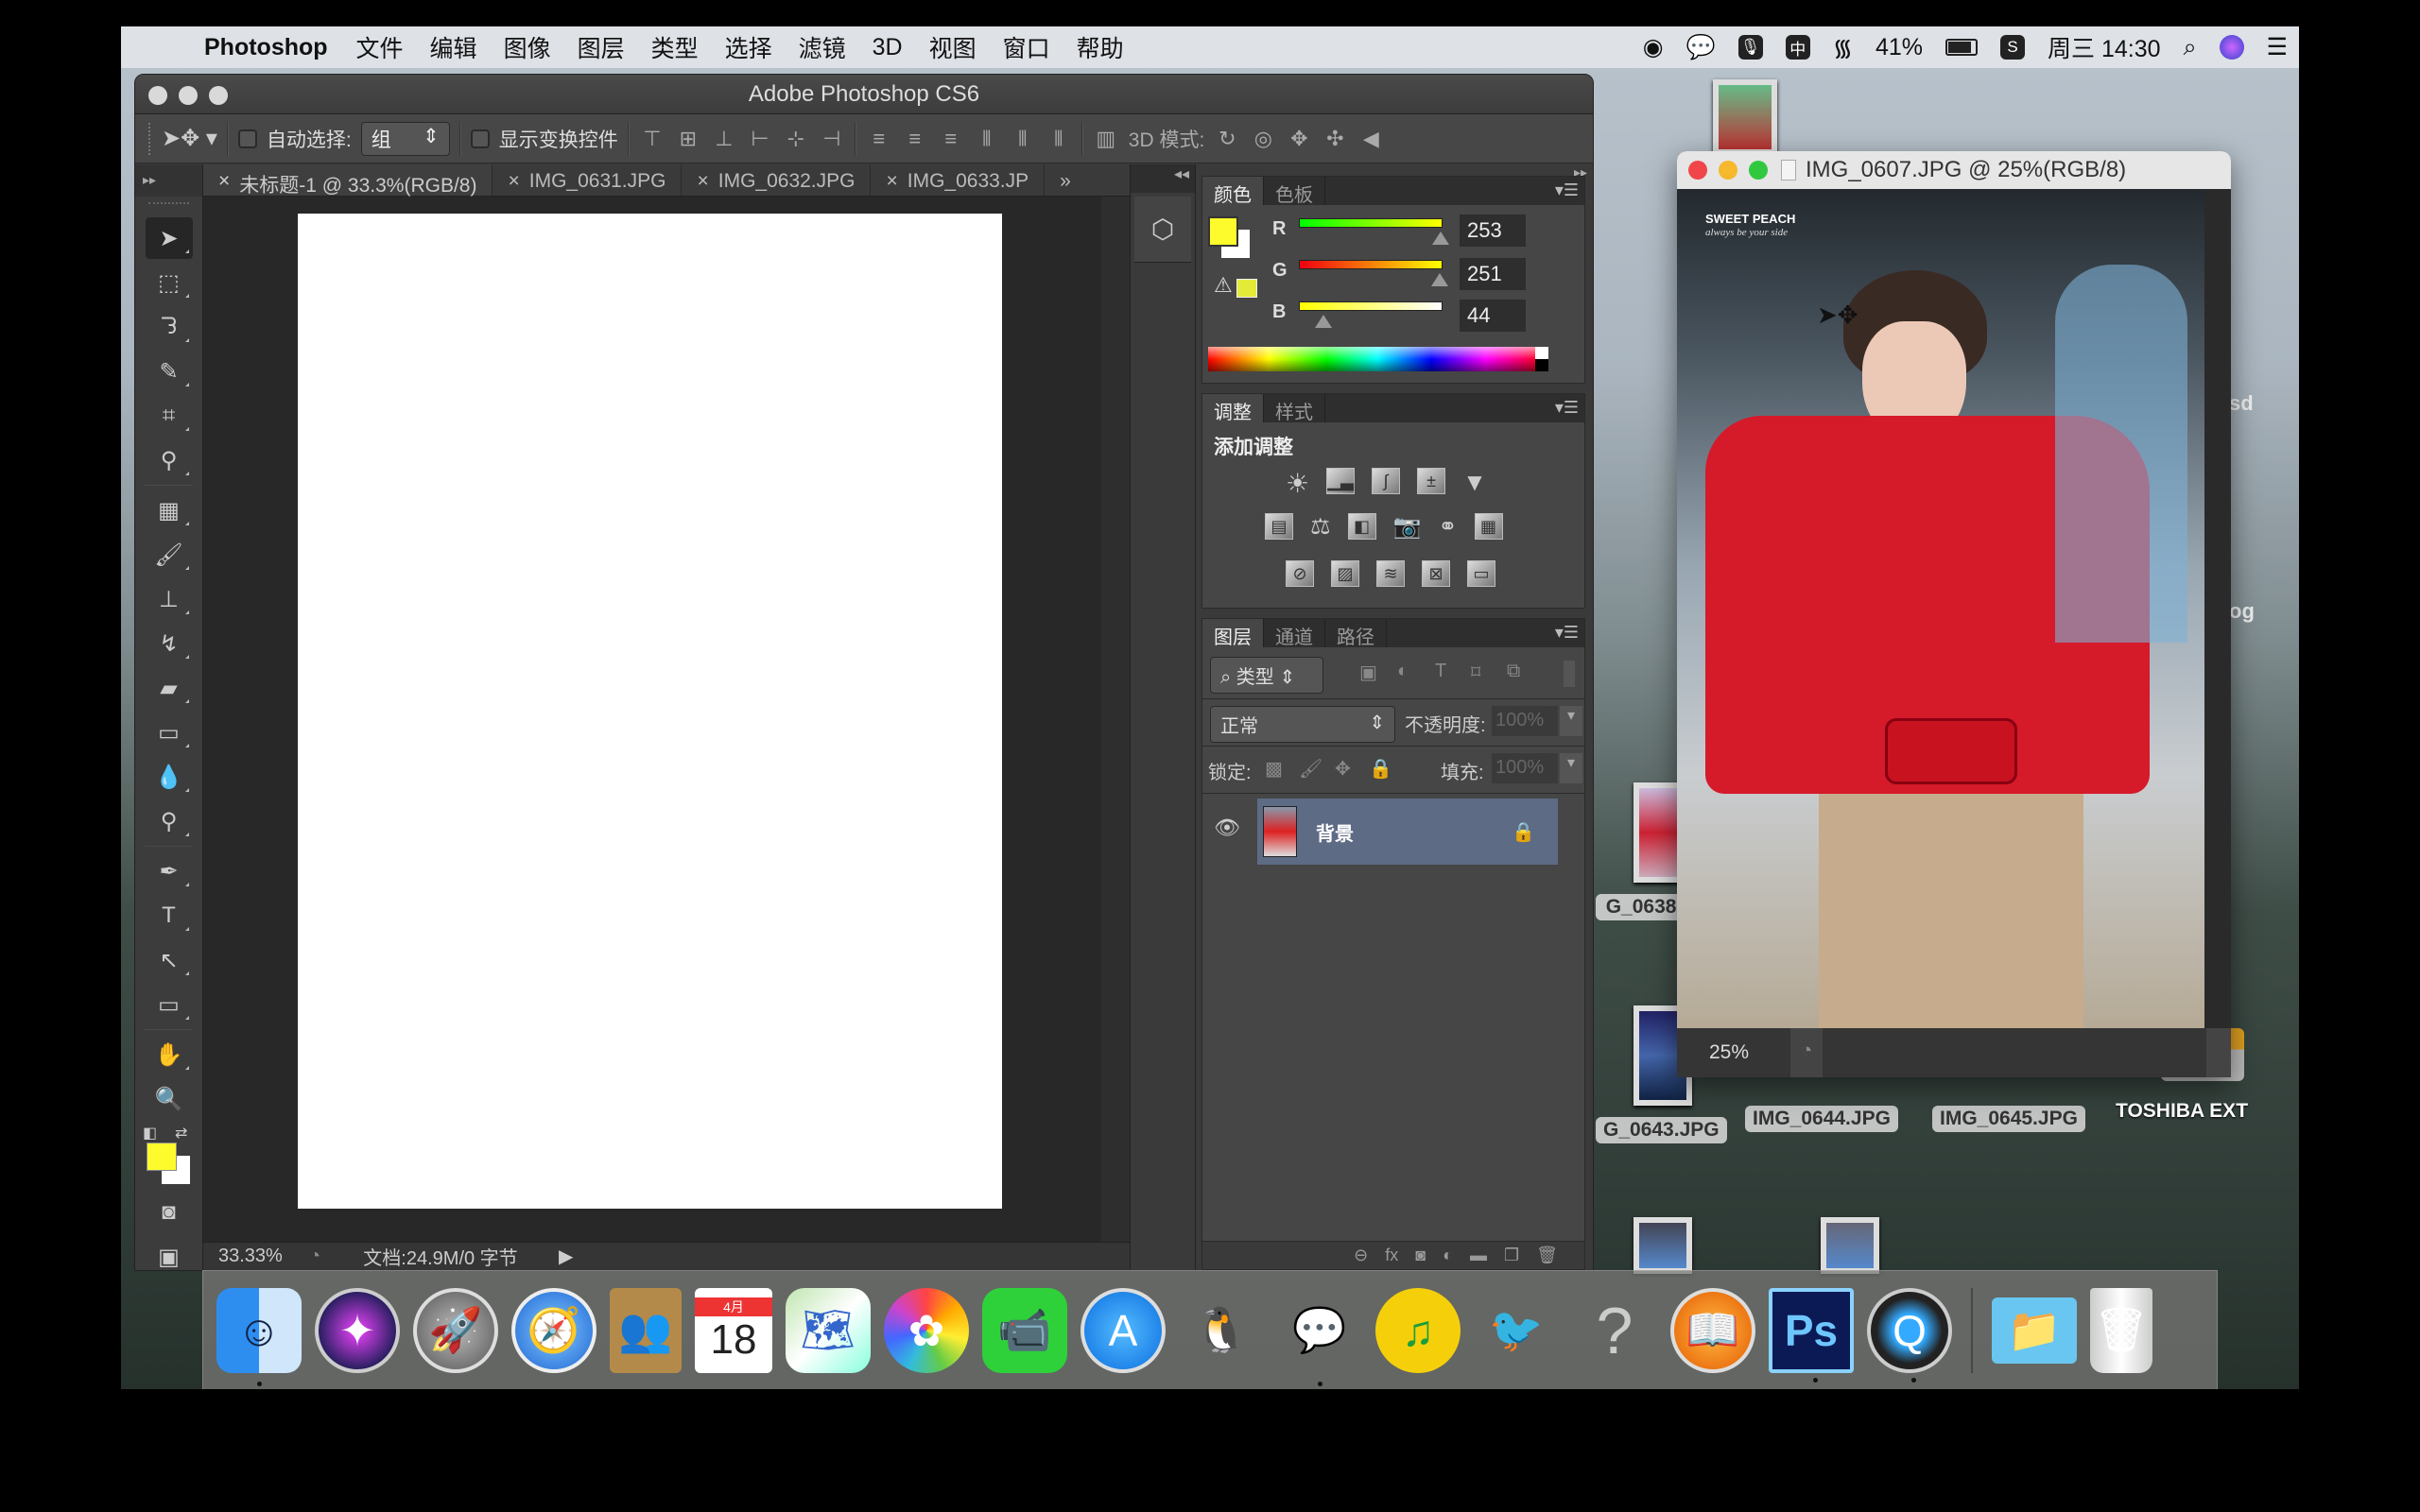 The width and height of the screenshot is (2420, 1512). I want to click on toolbox-grip, so click(169, 207).